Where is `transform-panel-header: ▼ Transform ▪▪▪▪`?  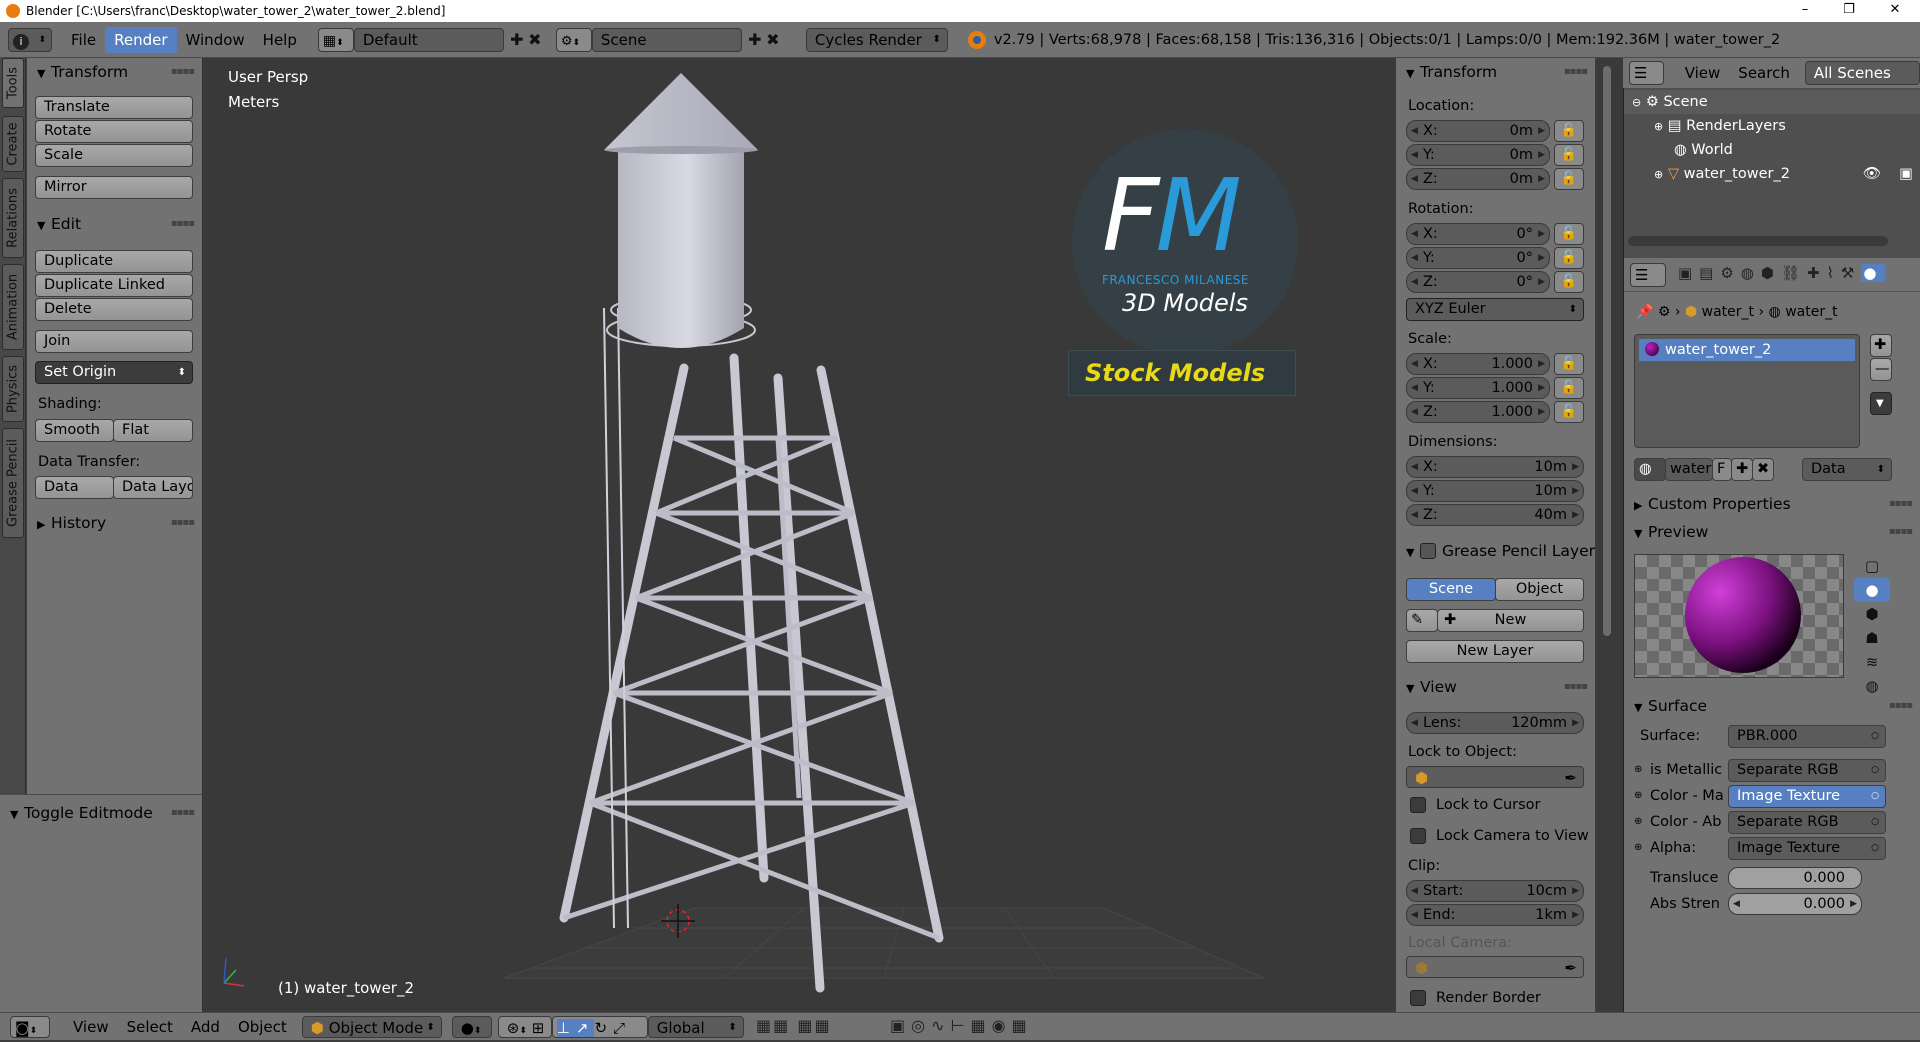 transform-panel-header: ▼ Transform ▪▪▪▪ is located at coordinates (114, 72).